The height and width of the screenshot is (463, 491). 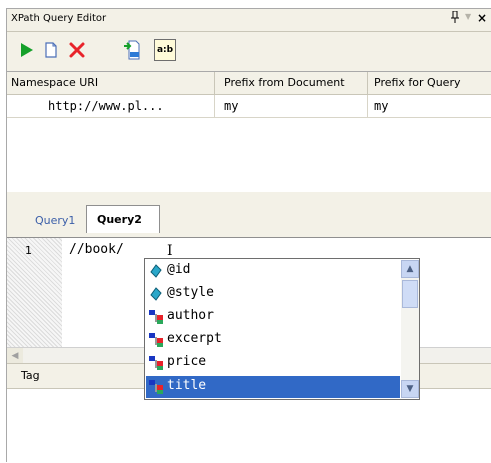 I want to click on autocomplete-scrollbar: ▲ ▼, so click(x=410, y=329).